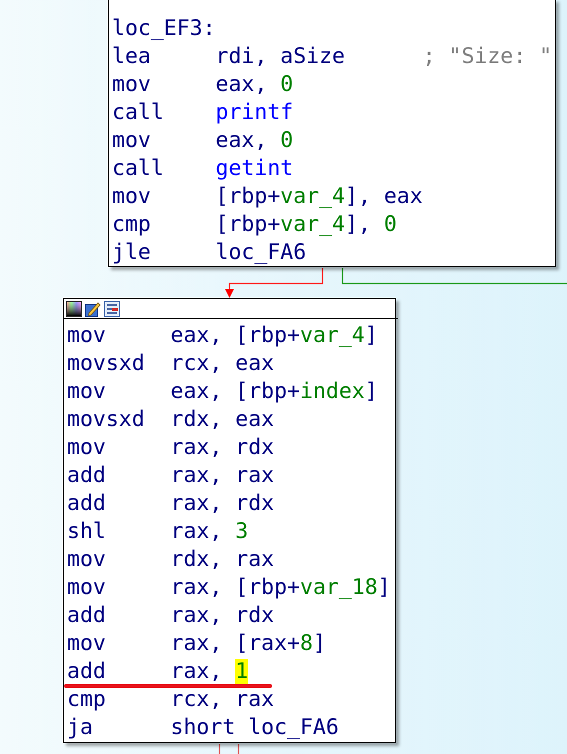  I want to click on operands: short loc_FA6, so click(254, 727).